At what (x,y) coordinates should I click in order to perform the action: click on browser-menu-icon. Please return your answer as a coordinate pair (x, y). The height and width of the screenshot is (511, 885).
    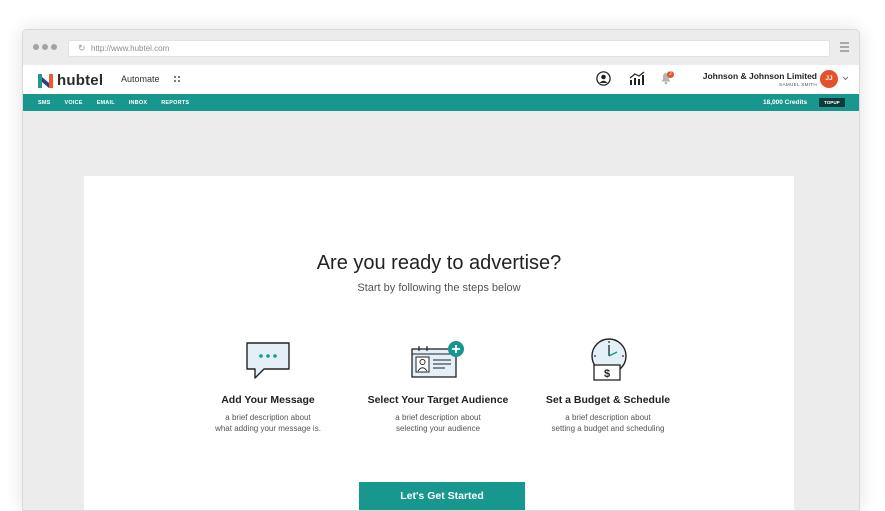
    Looking at the image, I should click on (844, 48).